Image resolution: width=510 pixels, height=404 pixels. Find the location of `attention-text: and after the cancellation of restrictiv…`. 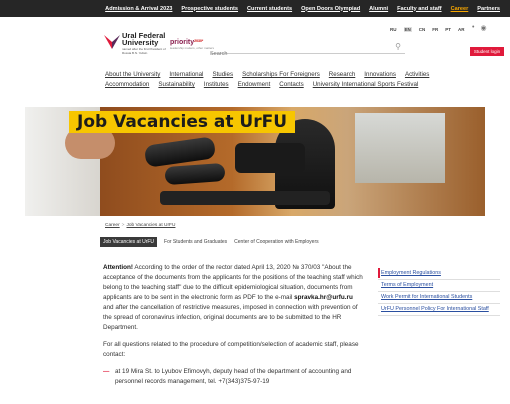

attention-text: and after the cancellation of restrictiv… is located at coordinates (230, 317).